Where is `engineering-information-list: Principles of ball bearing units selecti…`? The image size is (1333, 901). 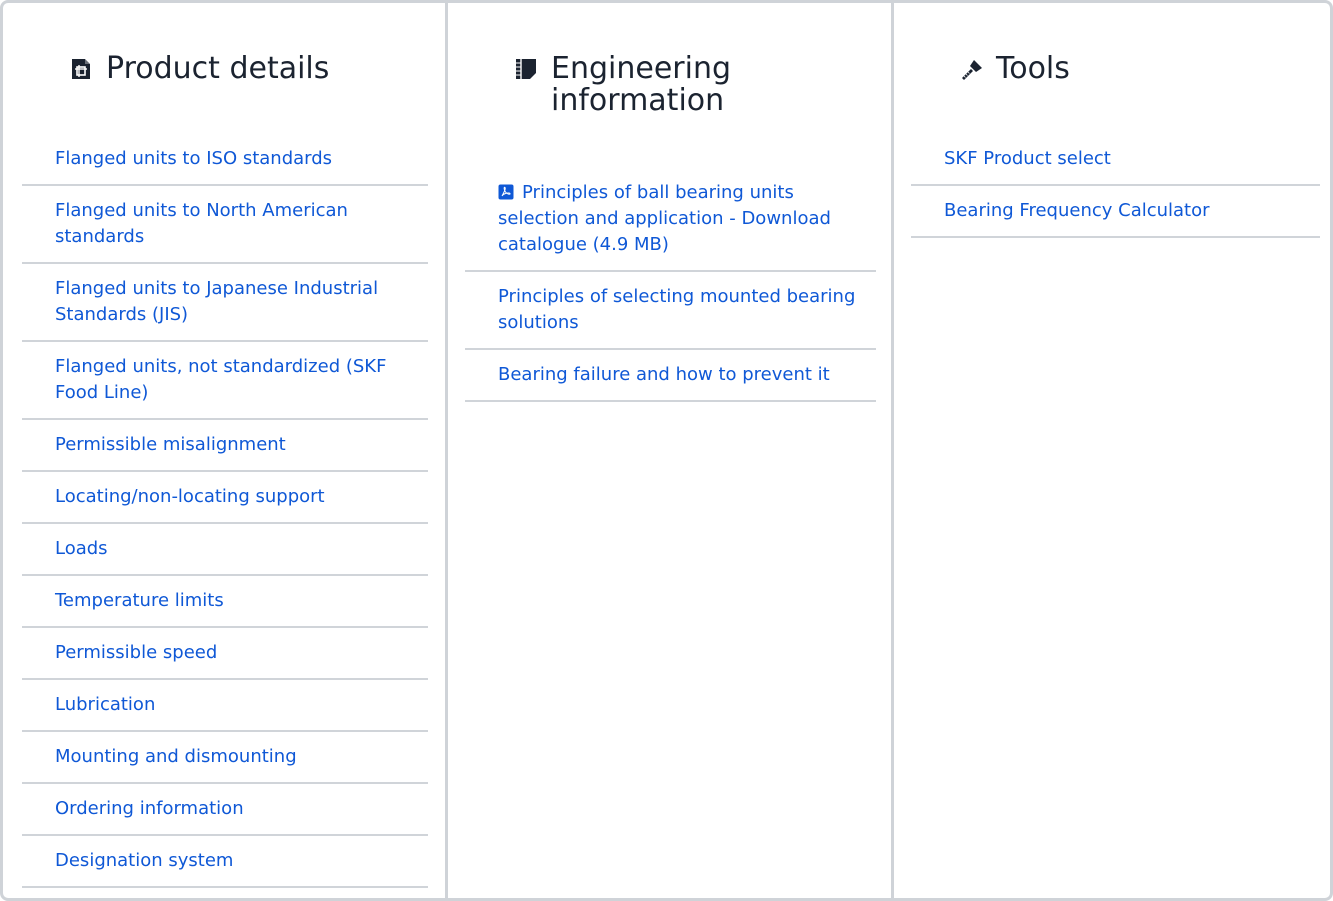 engineering-information-list: Principles of ball bearing units selecti… is located at coordinates (670, 285).